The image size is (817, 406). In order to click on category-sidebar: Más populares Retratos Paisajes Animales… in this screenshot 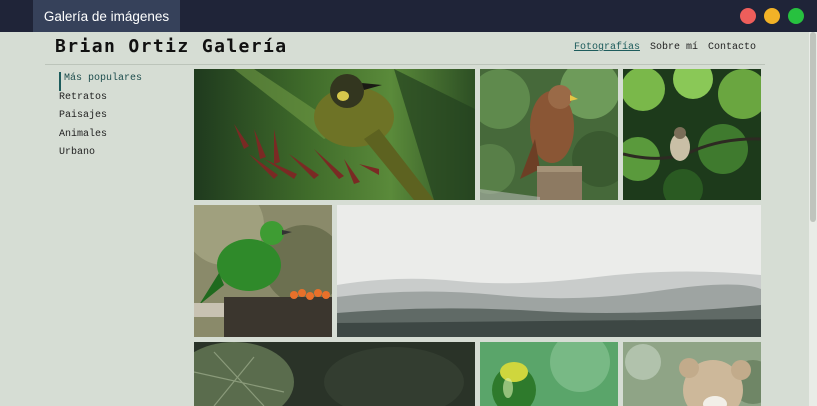, I will do `click(124, 118)`.